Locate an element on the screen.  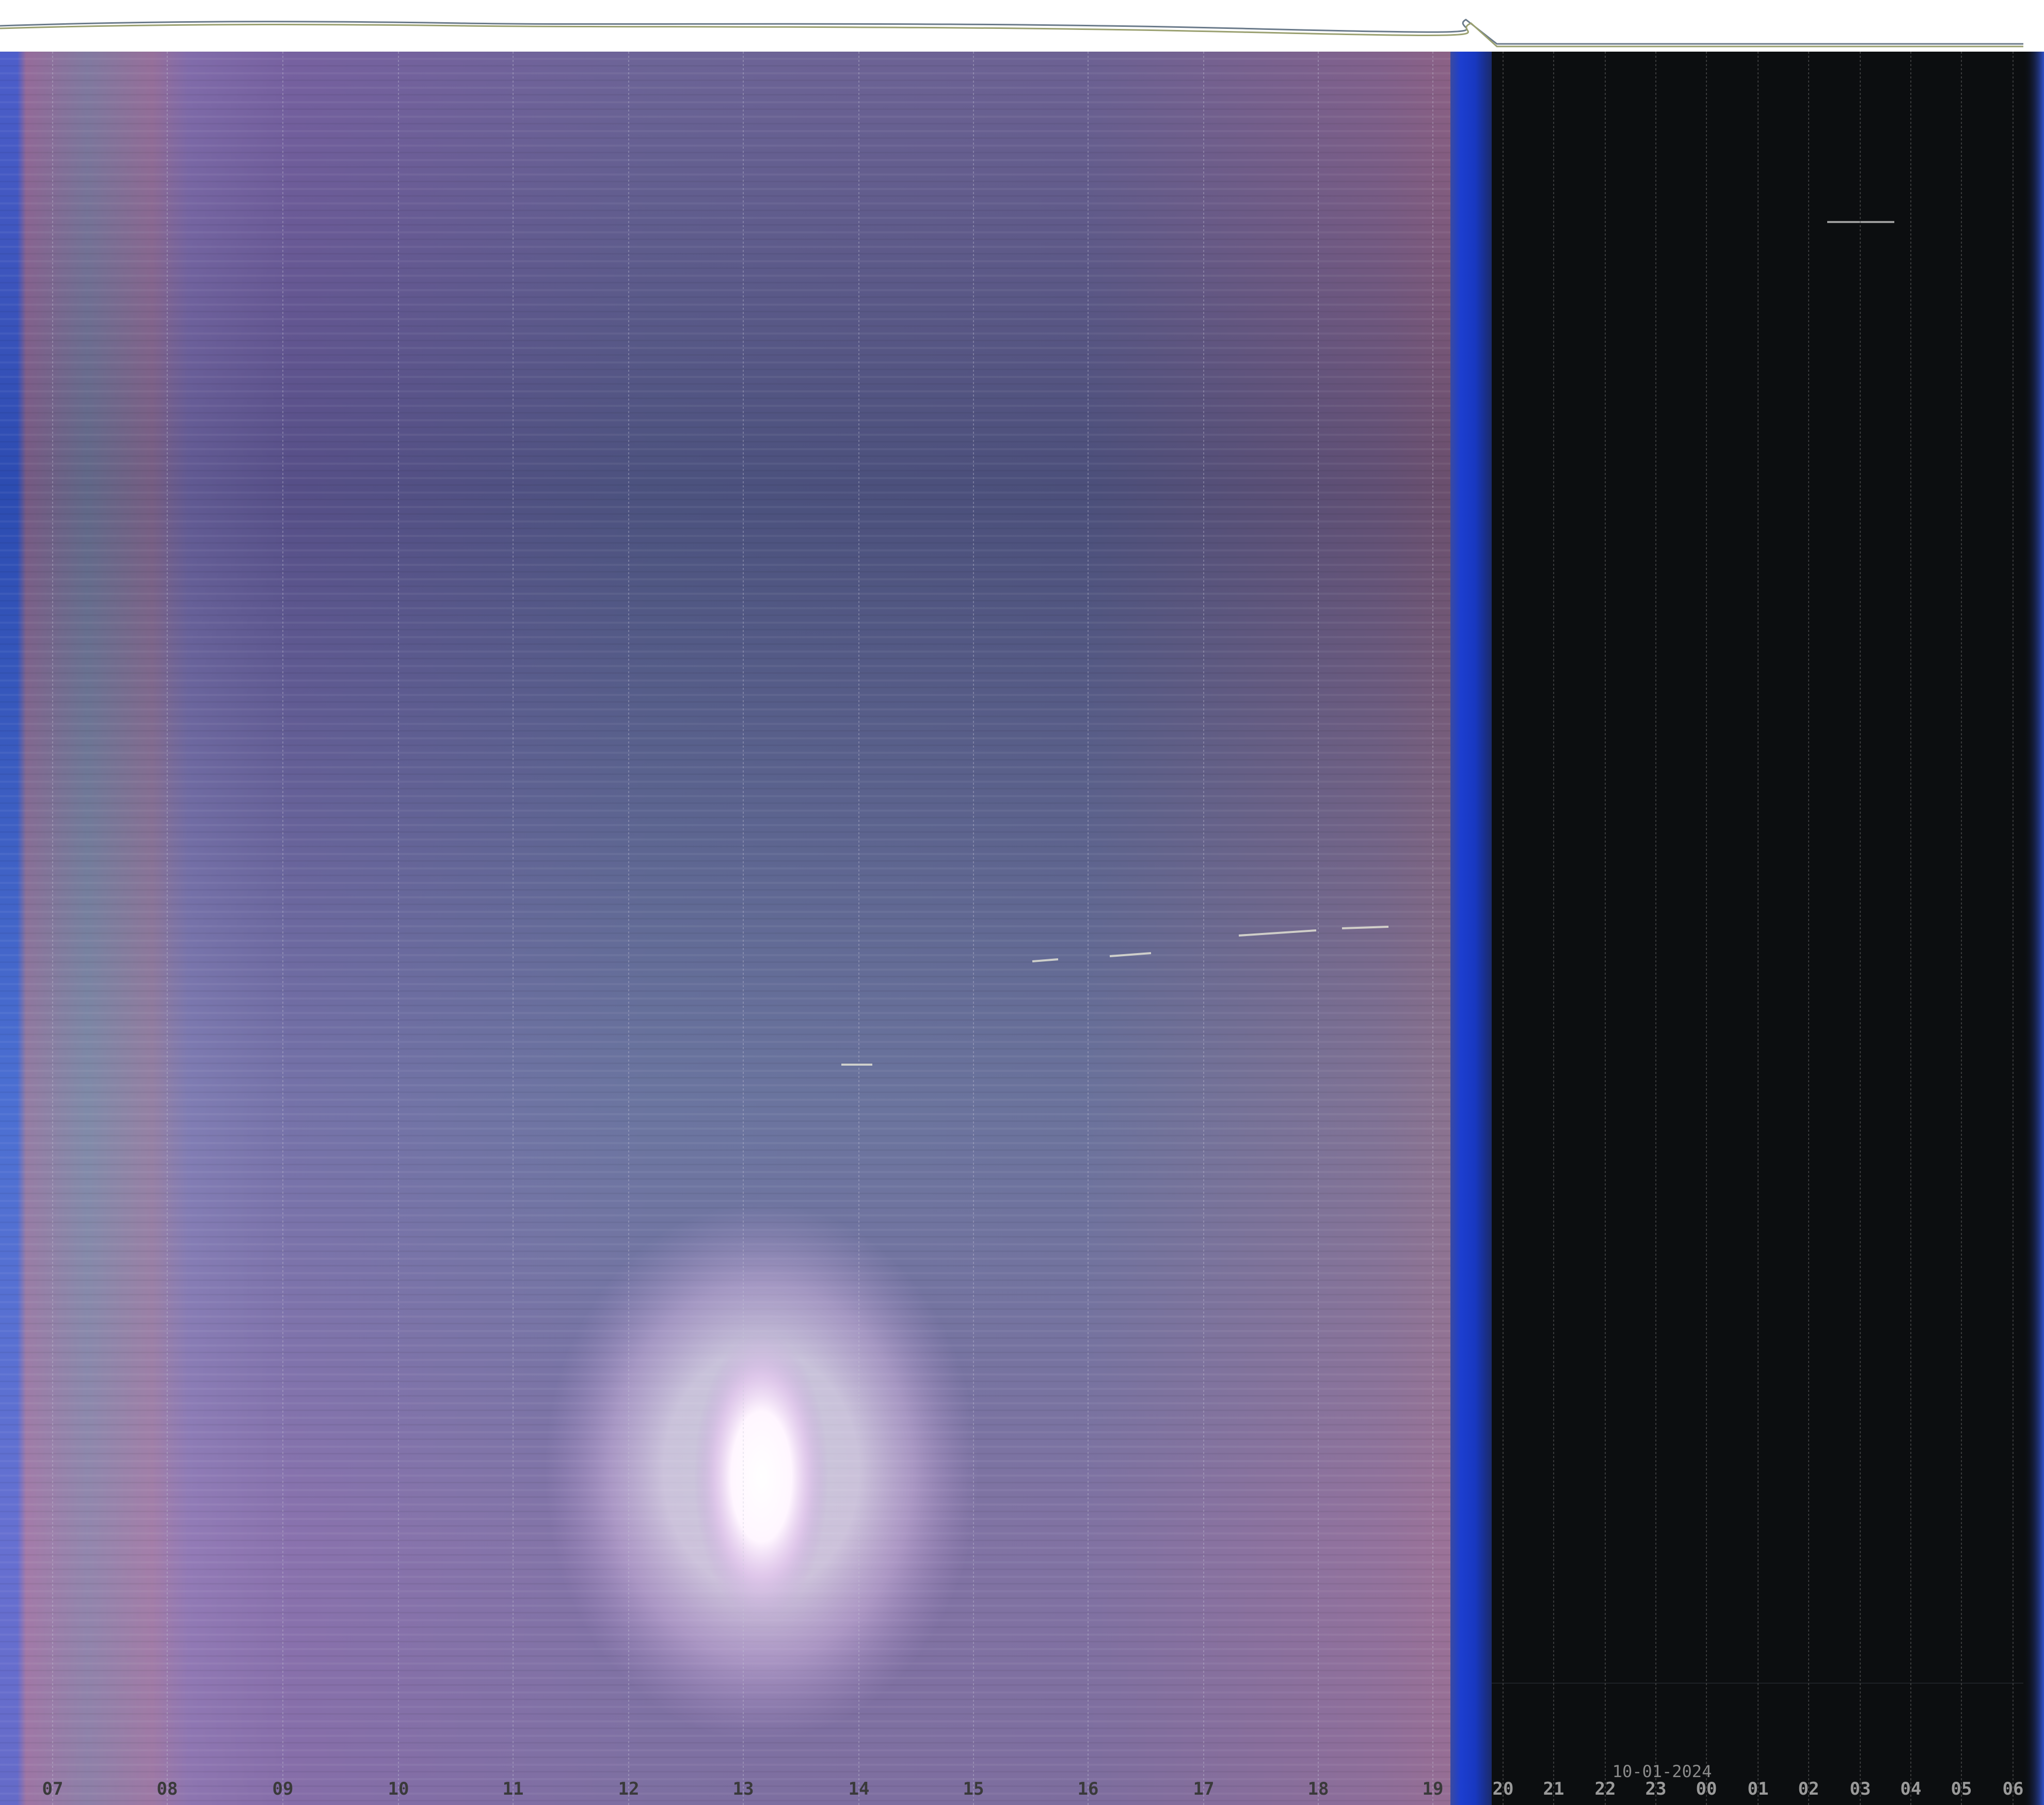
hour-label-03: 03 is located at coordinates (1860, 1789).